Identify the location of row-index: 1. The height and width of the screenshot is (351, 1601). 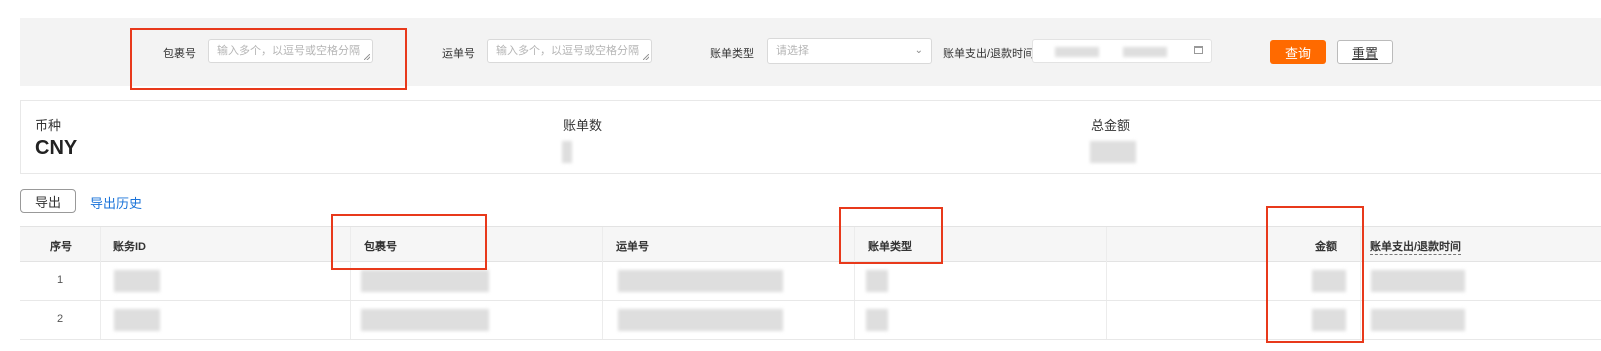
(60, 280).